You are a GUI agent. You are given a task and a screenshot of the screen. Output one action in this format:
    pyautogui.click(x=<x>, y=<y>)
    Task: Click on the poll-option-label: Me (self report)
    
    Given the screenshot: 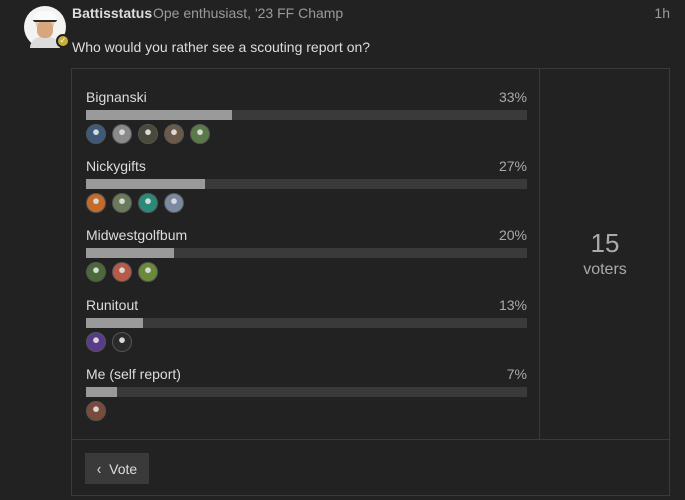 What is the action you would take?
    pyautogui.click(x=133, y=374)
    